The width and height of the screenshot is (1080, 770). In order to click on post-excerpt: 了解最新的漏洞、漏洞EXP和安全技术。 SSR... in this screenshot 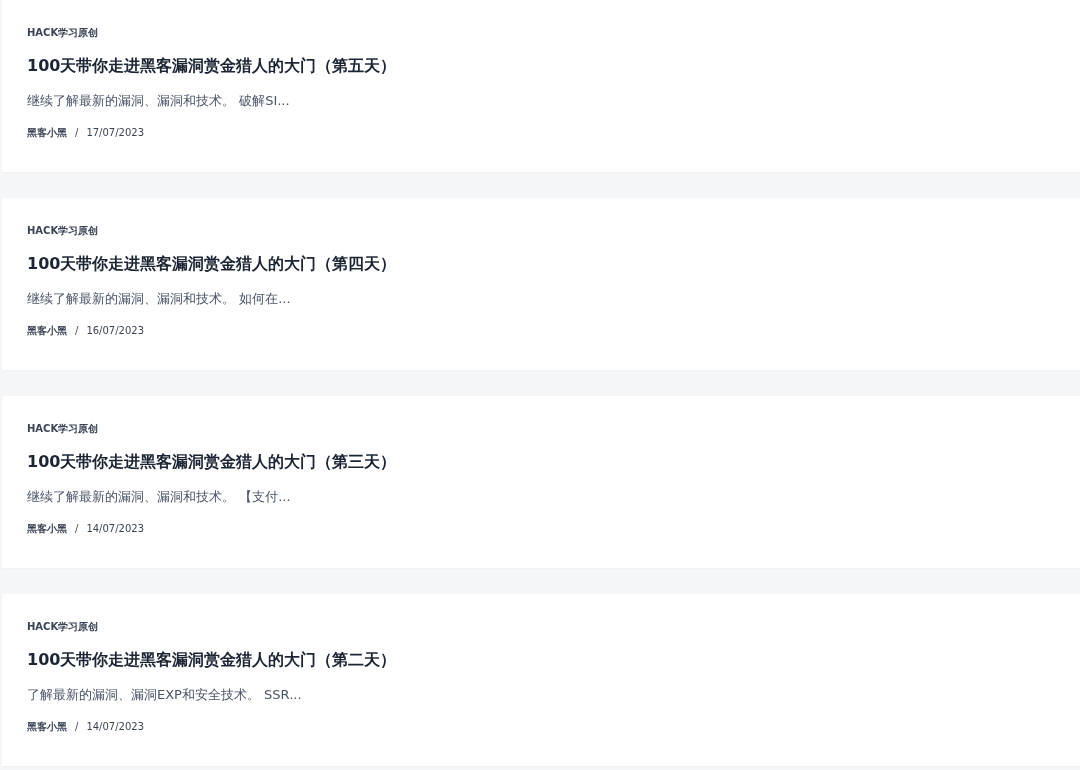, I will do `click(164, 695)`.